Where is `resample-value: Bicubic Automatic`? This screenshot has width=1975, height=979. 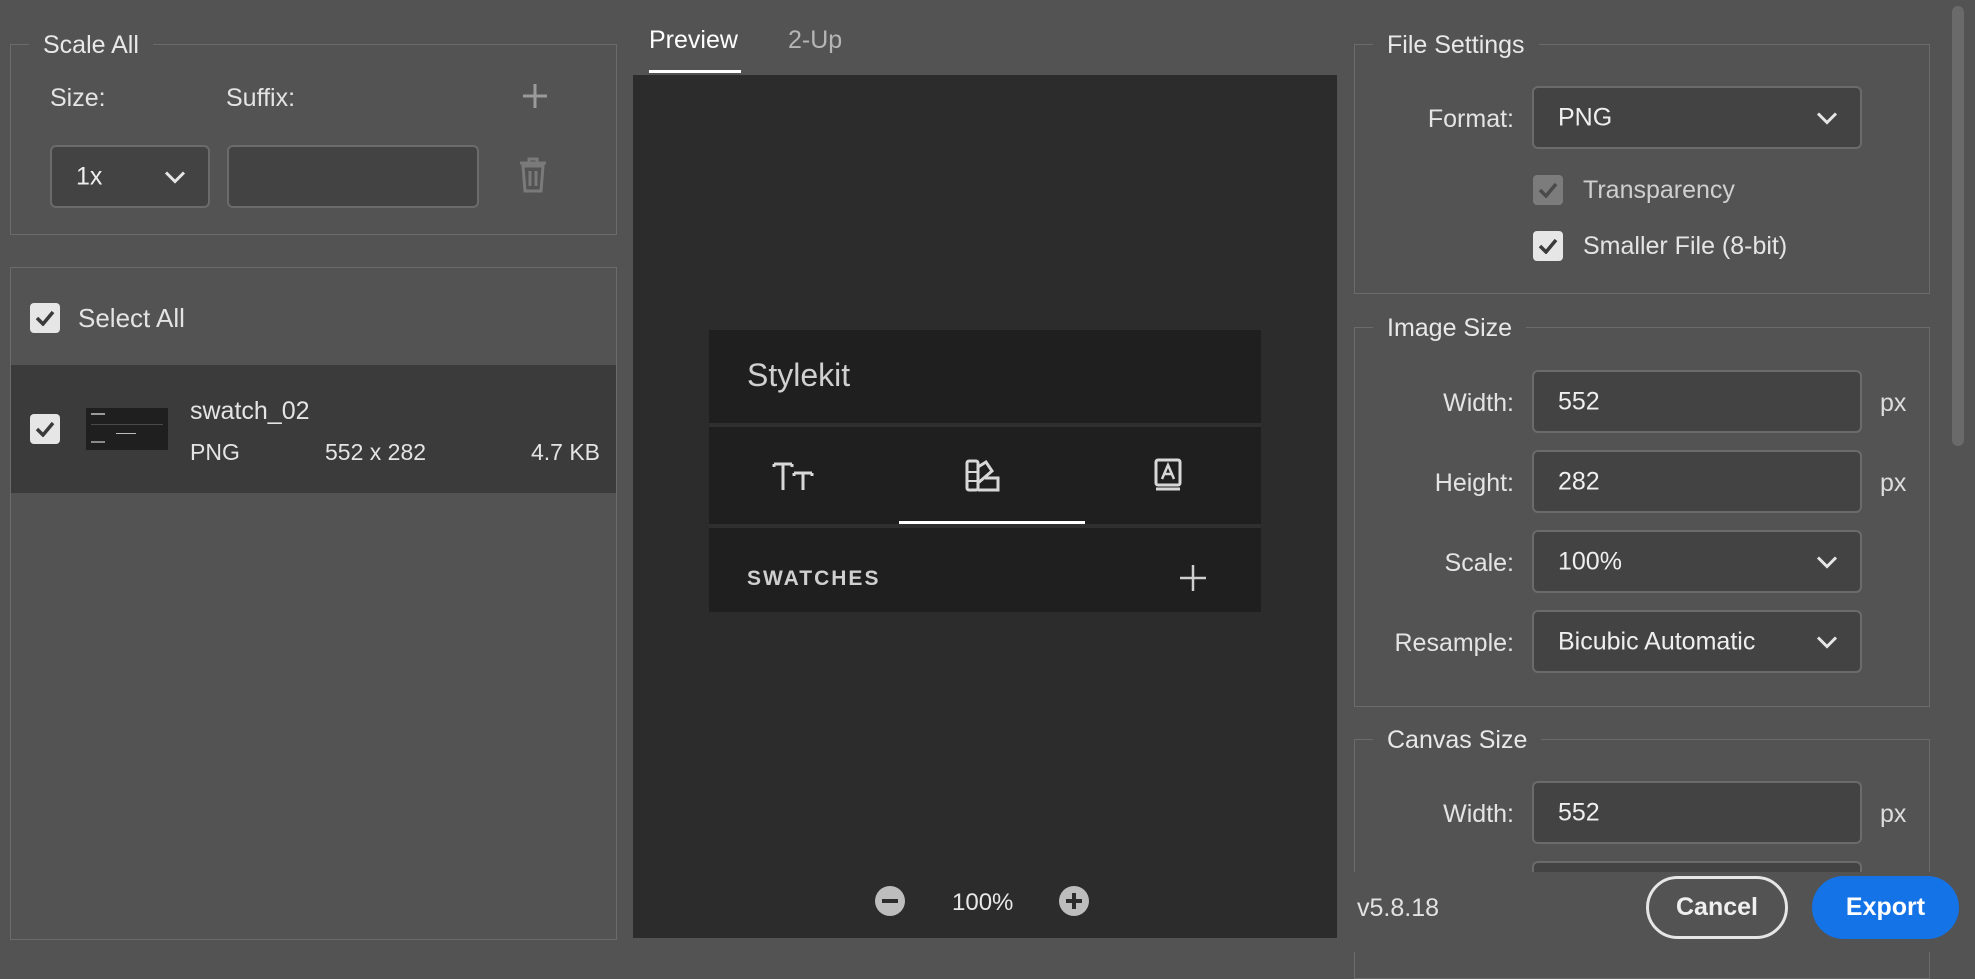 resample-value: Bicubic Automatic is located at coordinates (1657, 641).